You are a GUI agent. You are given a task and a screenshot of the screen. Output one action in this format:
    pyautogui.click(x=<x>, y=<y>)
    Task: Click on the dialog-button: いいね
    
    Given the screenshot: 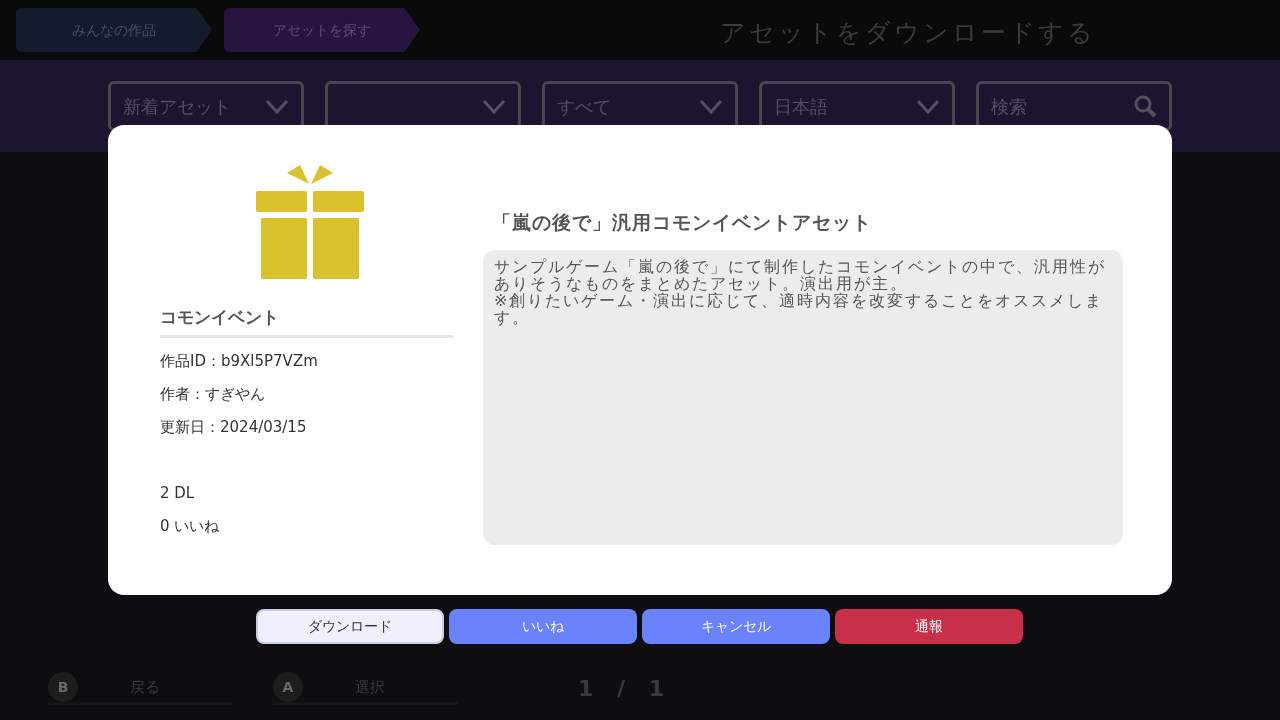 What is the action you would take?
    pyautogui.click(x=543, y=626)
    